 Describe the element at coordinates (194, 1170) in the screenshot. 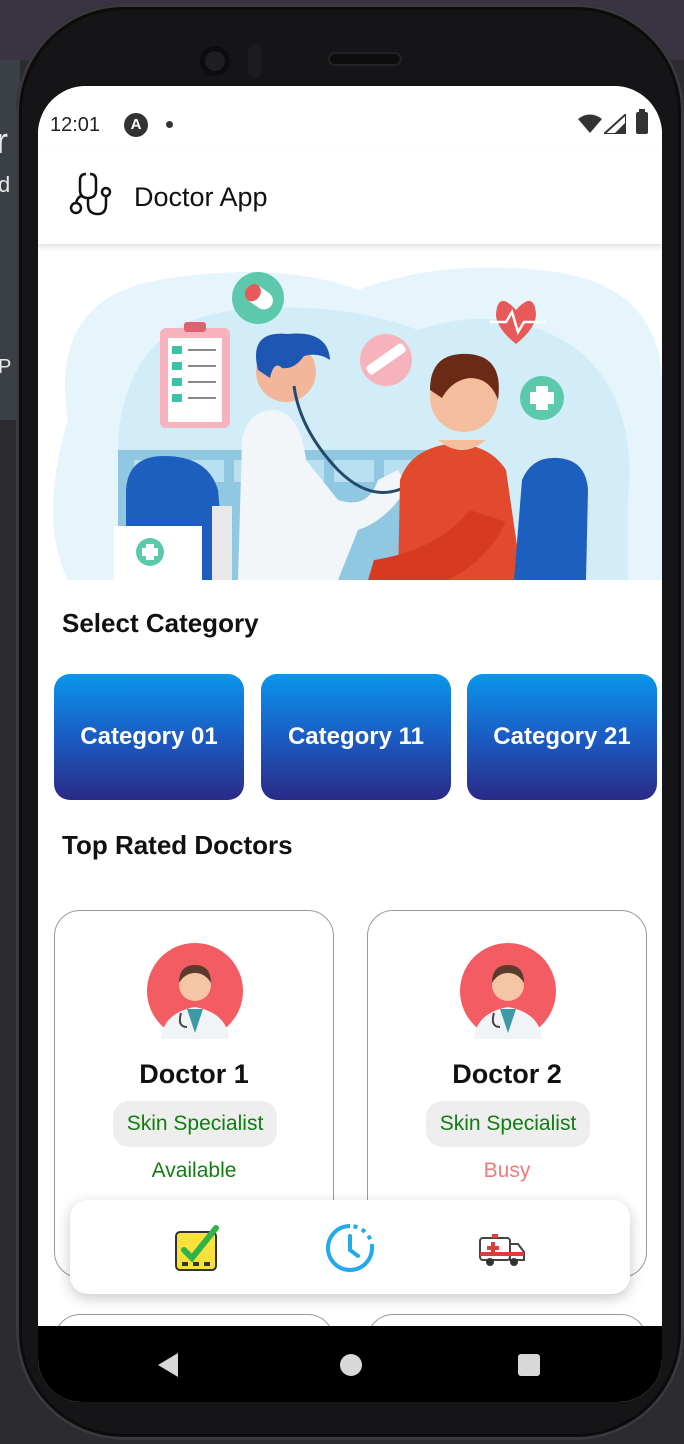

I see `availability-status: Available` at that location.